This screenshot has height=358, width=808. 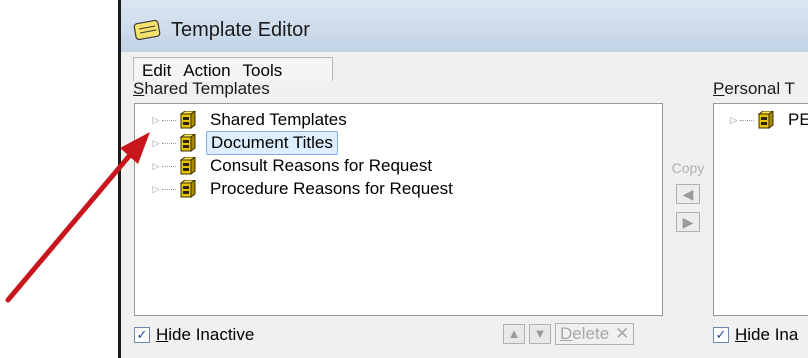 I want to click on personal-templates-label: Personal T, so click(x=754, y=88).